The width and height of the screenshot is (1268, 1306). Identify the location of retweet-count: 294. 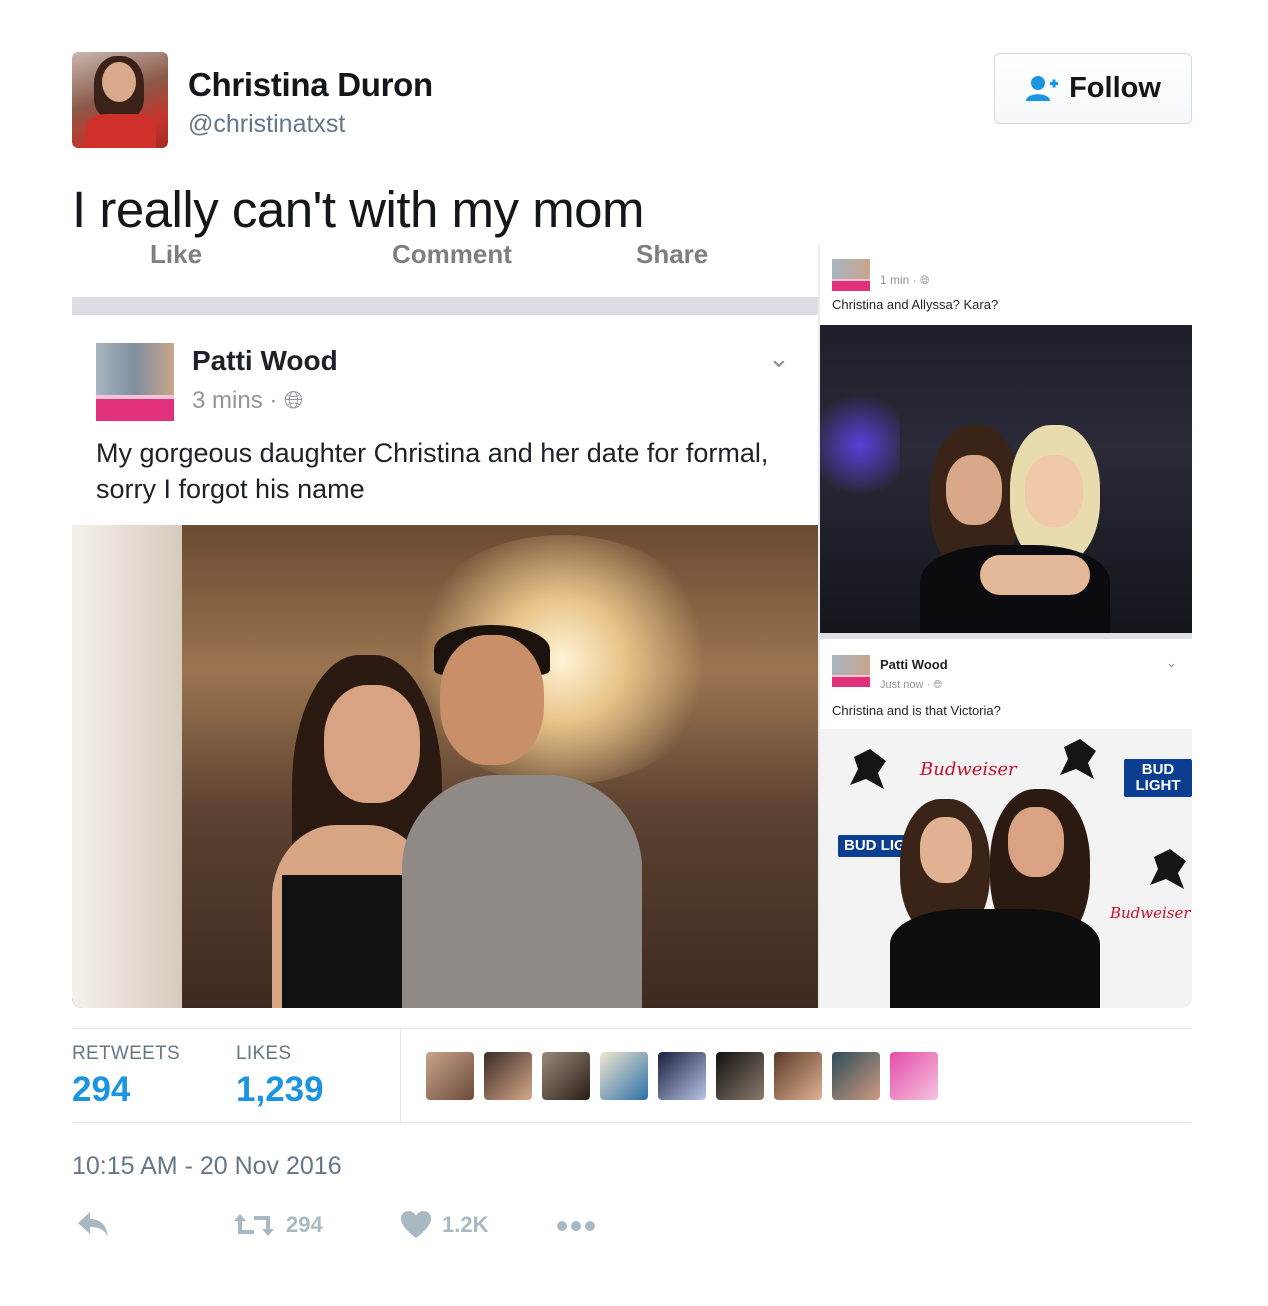
(304, 1224).